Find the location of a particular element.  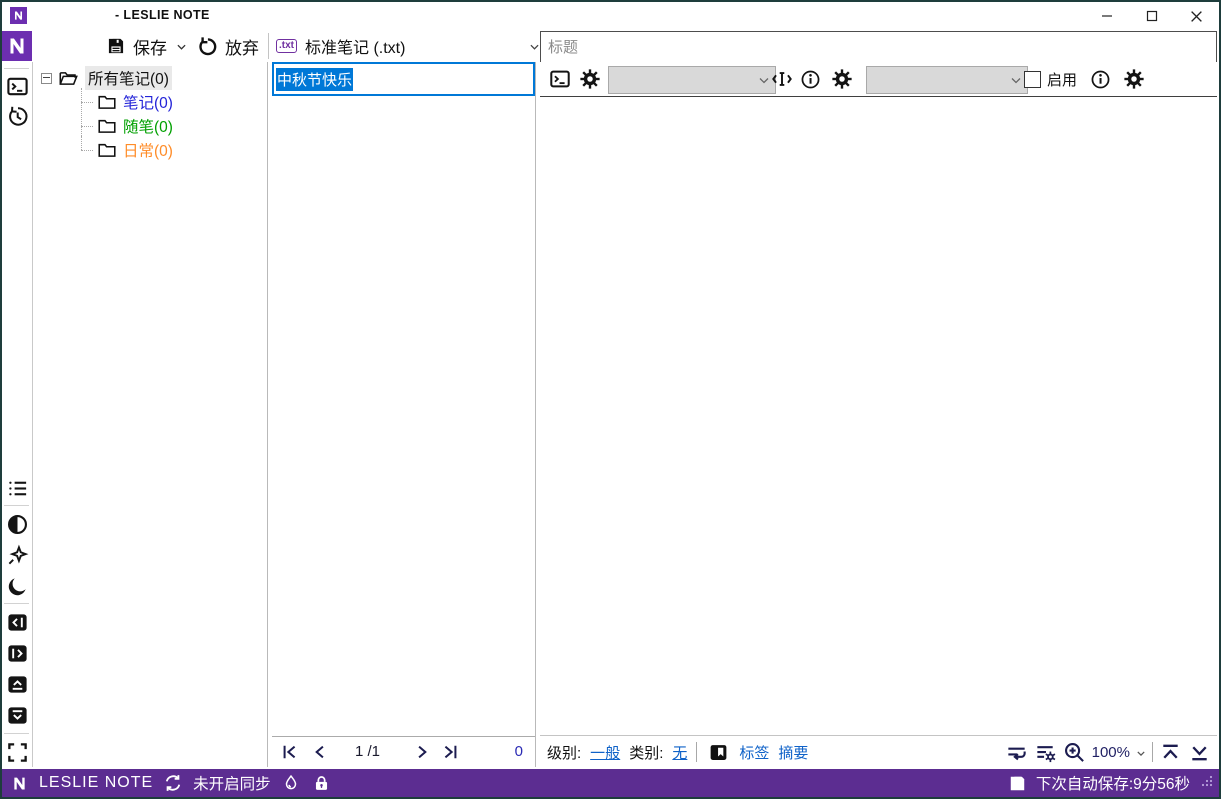

scroll-top-icon is located at coordinates (1170, 752).